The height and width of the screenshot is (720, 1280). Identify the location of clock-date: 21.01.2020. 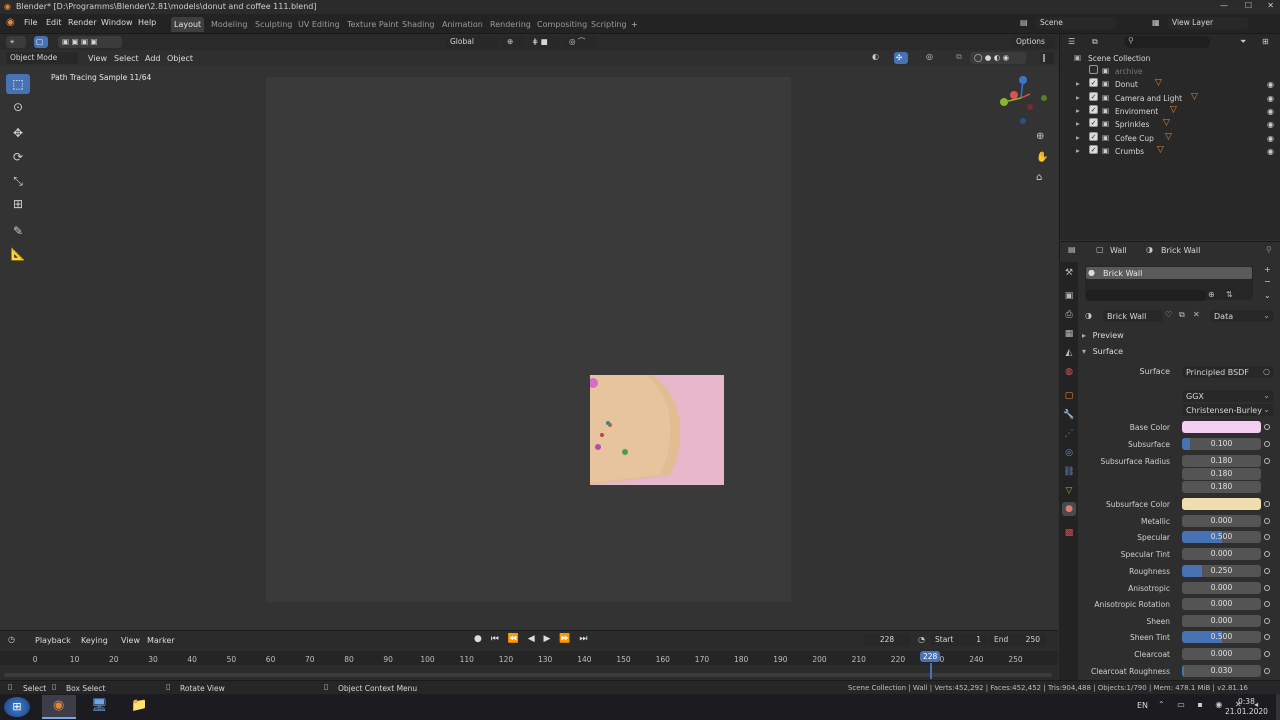
(1246, 711).